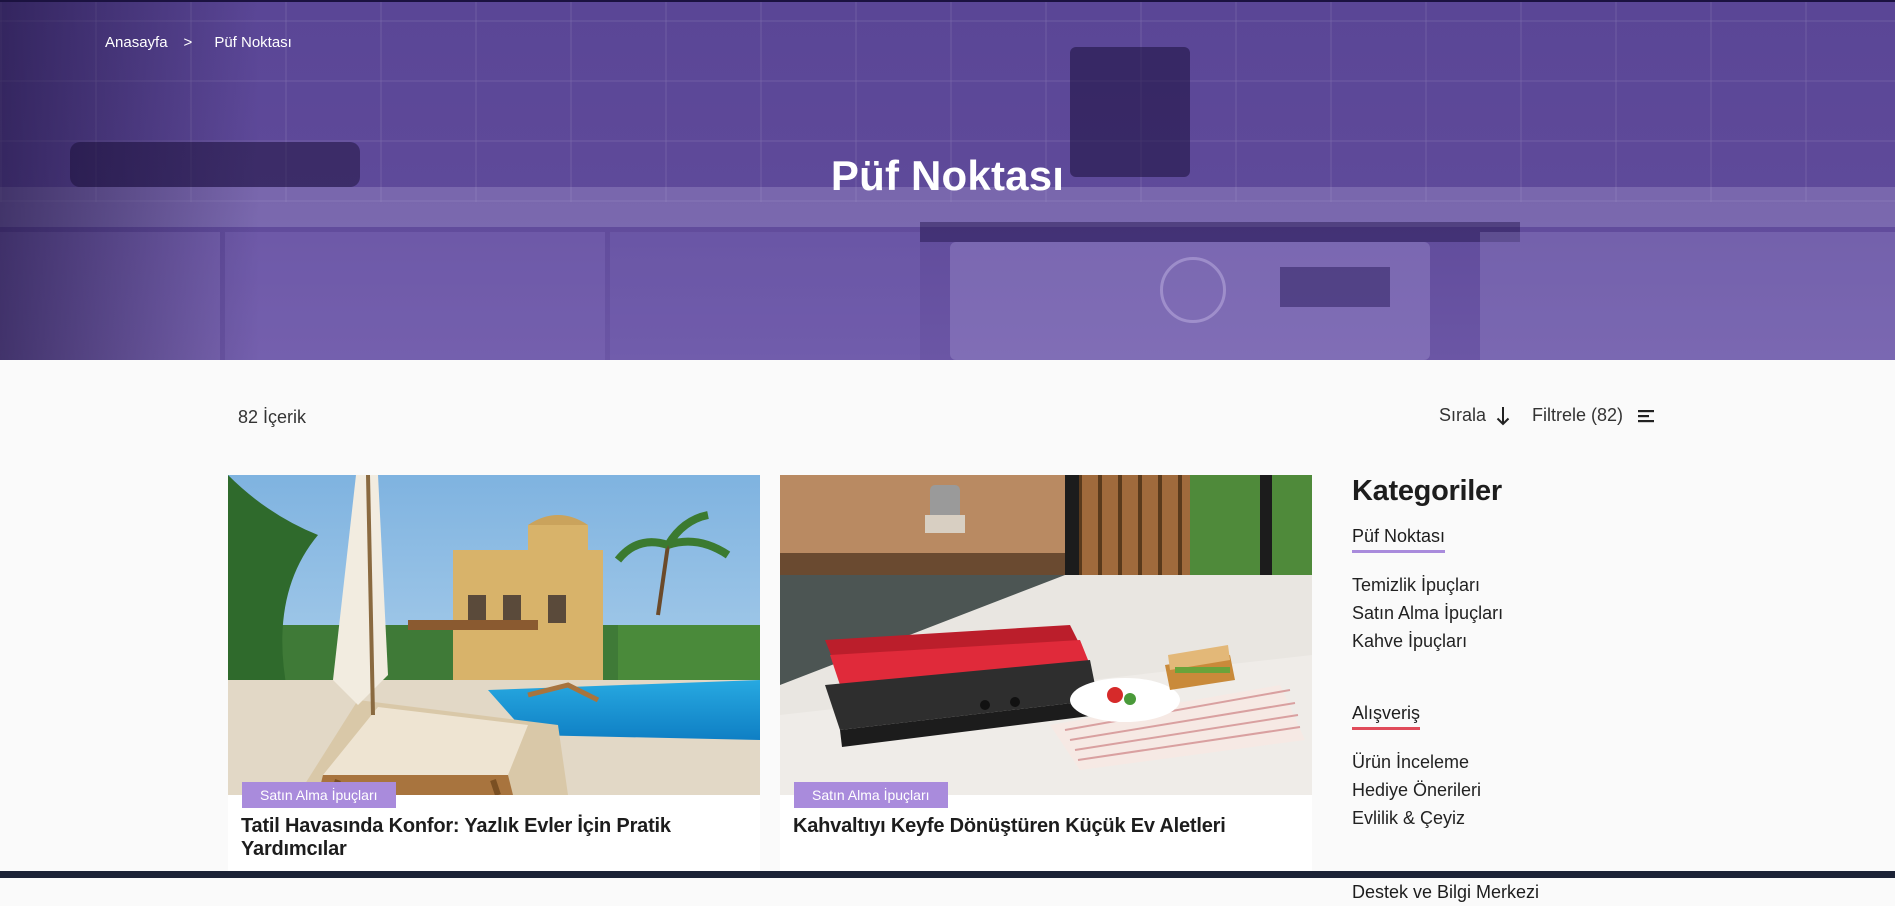 The width and height of the screenshot is (1895, 906). What do you see at coordinates (1503, 415) in the screenshot?
I see `arrow-down-icon` at bounding box center [1503, 415].